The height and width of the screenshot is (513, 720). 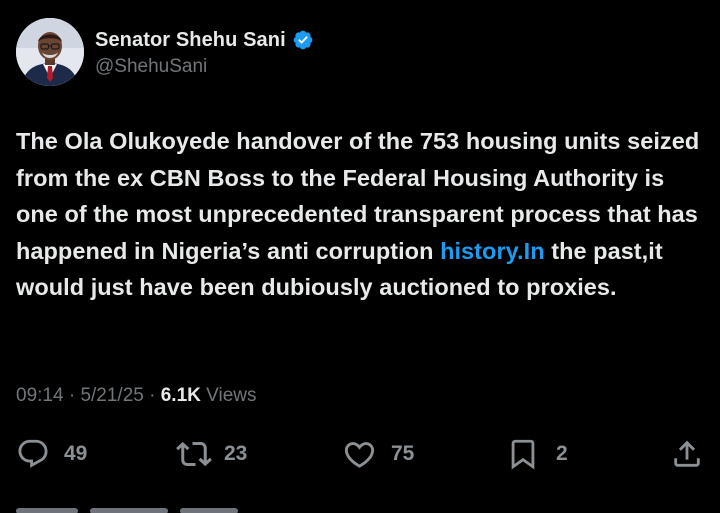 What do you see at coordinates (303, 40) in the screenshot?
I see `verified-badge-icon` at bounding box center [303, 40].